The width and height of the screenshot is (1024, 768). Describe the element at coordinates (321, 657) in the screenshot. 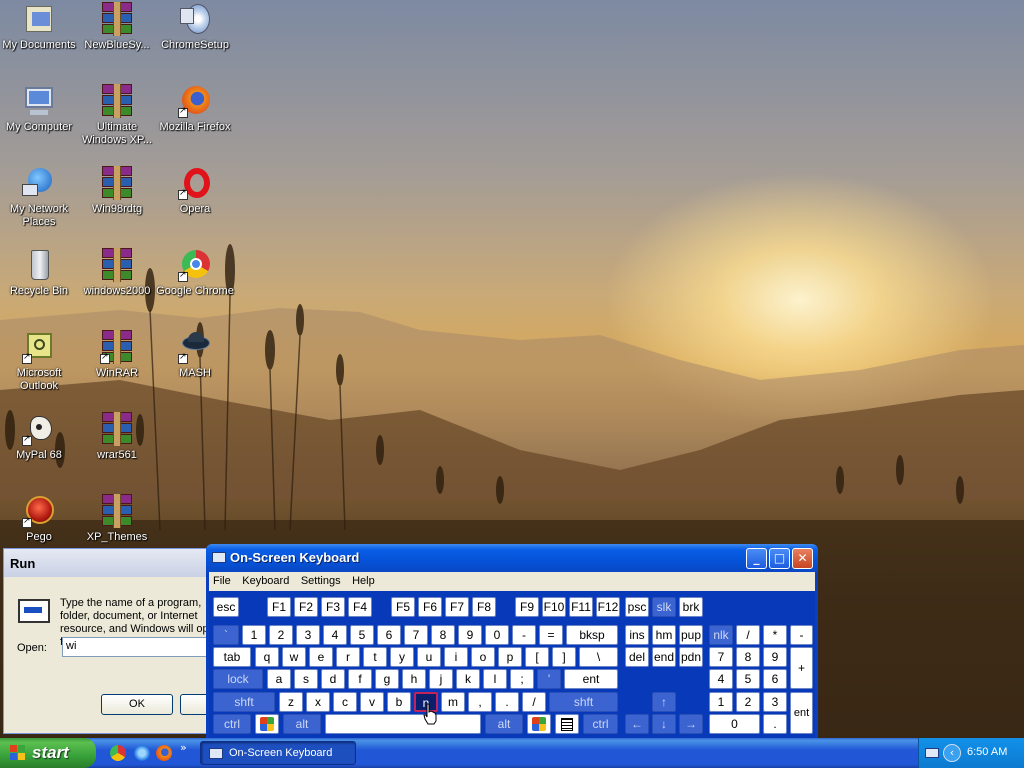

I see `key-e: e` at that location.